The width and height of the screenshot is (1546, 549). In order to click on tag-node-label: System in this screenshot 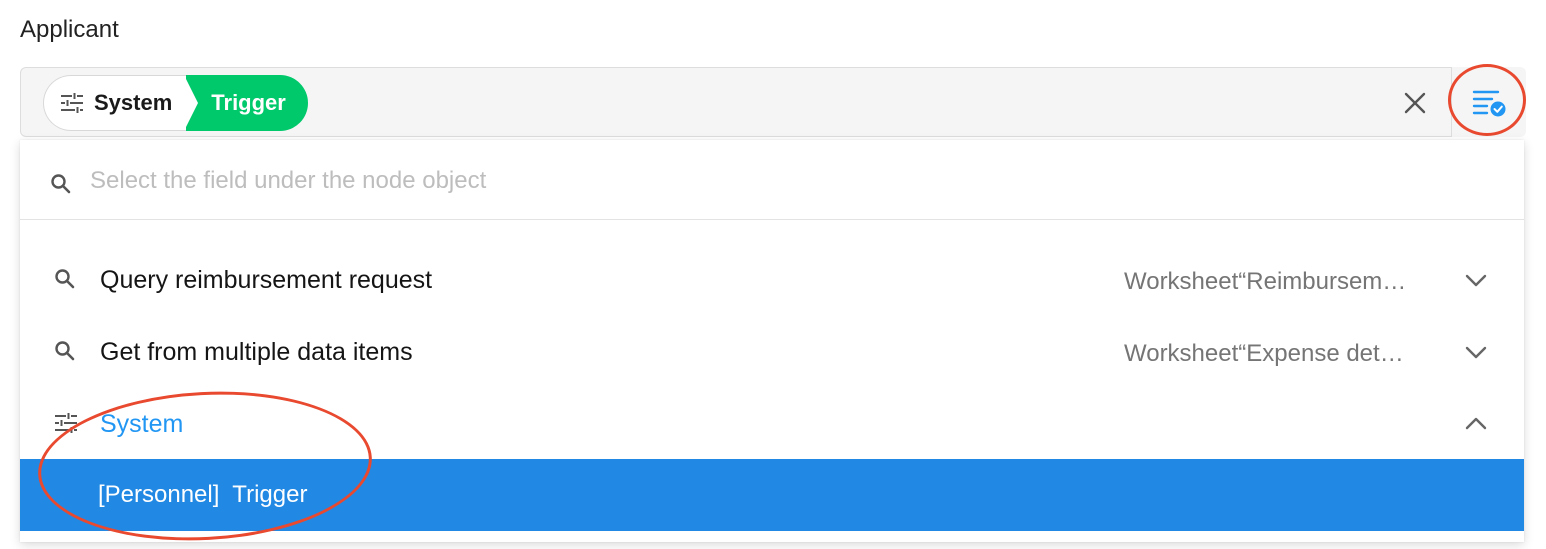, I will do `click(133, 102)`.